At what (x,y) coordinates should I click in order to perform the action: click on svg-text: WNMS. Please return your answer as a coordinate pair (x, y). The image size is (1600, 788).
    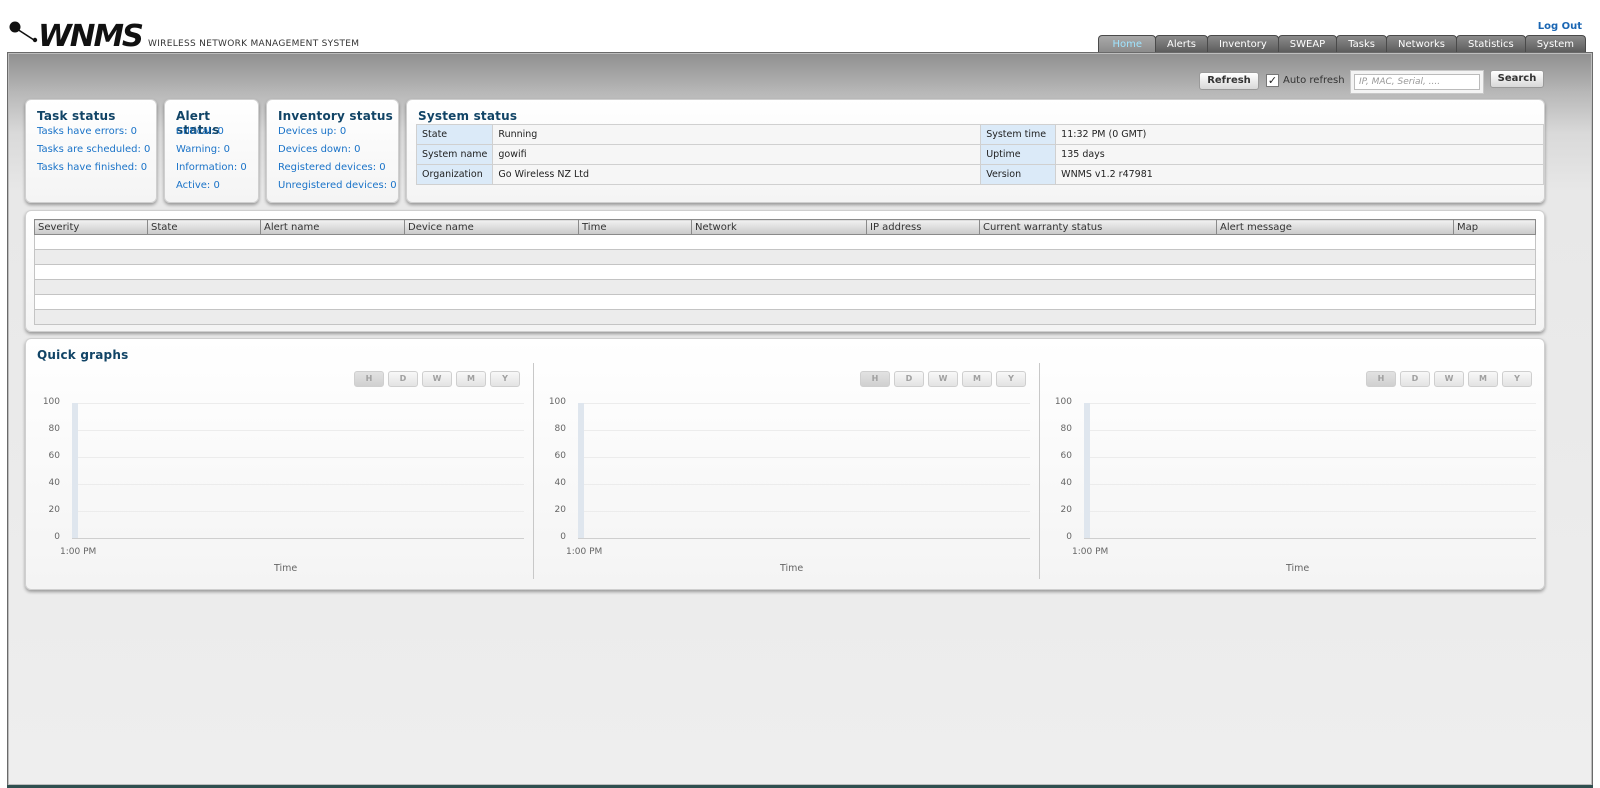
    Looking at the image, I should click on (90, 34).